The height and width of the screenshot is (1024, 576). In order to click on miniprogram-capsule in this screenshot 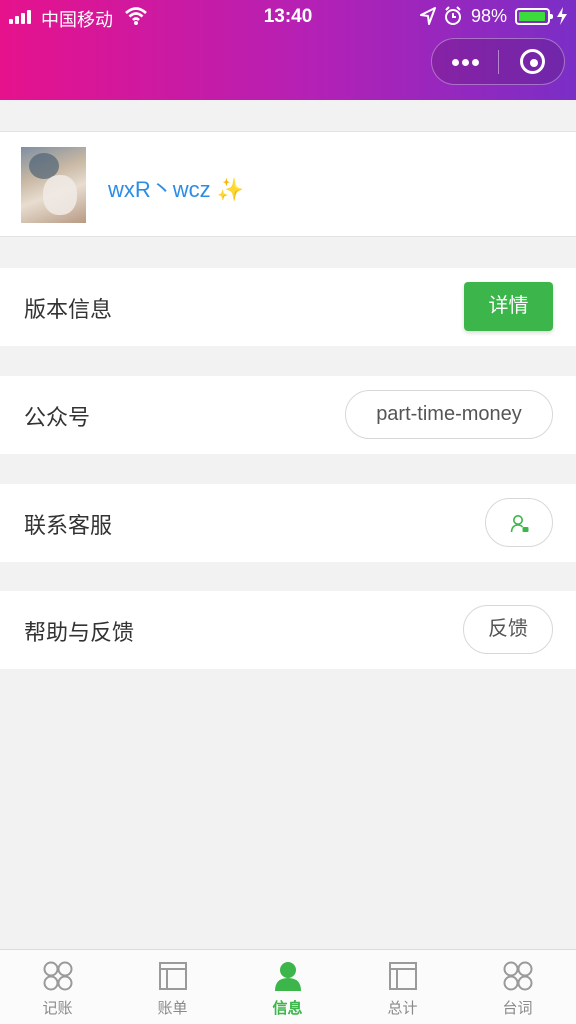, I will do `click(498, 61)`.